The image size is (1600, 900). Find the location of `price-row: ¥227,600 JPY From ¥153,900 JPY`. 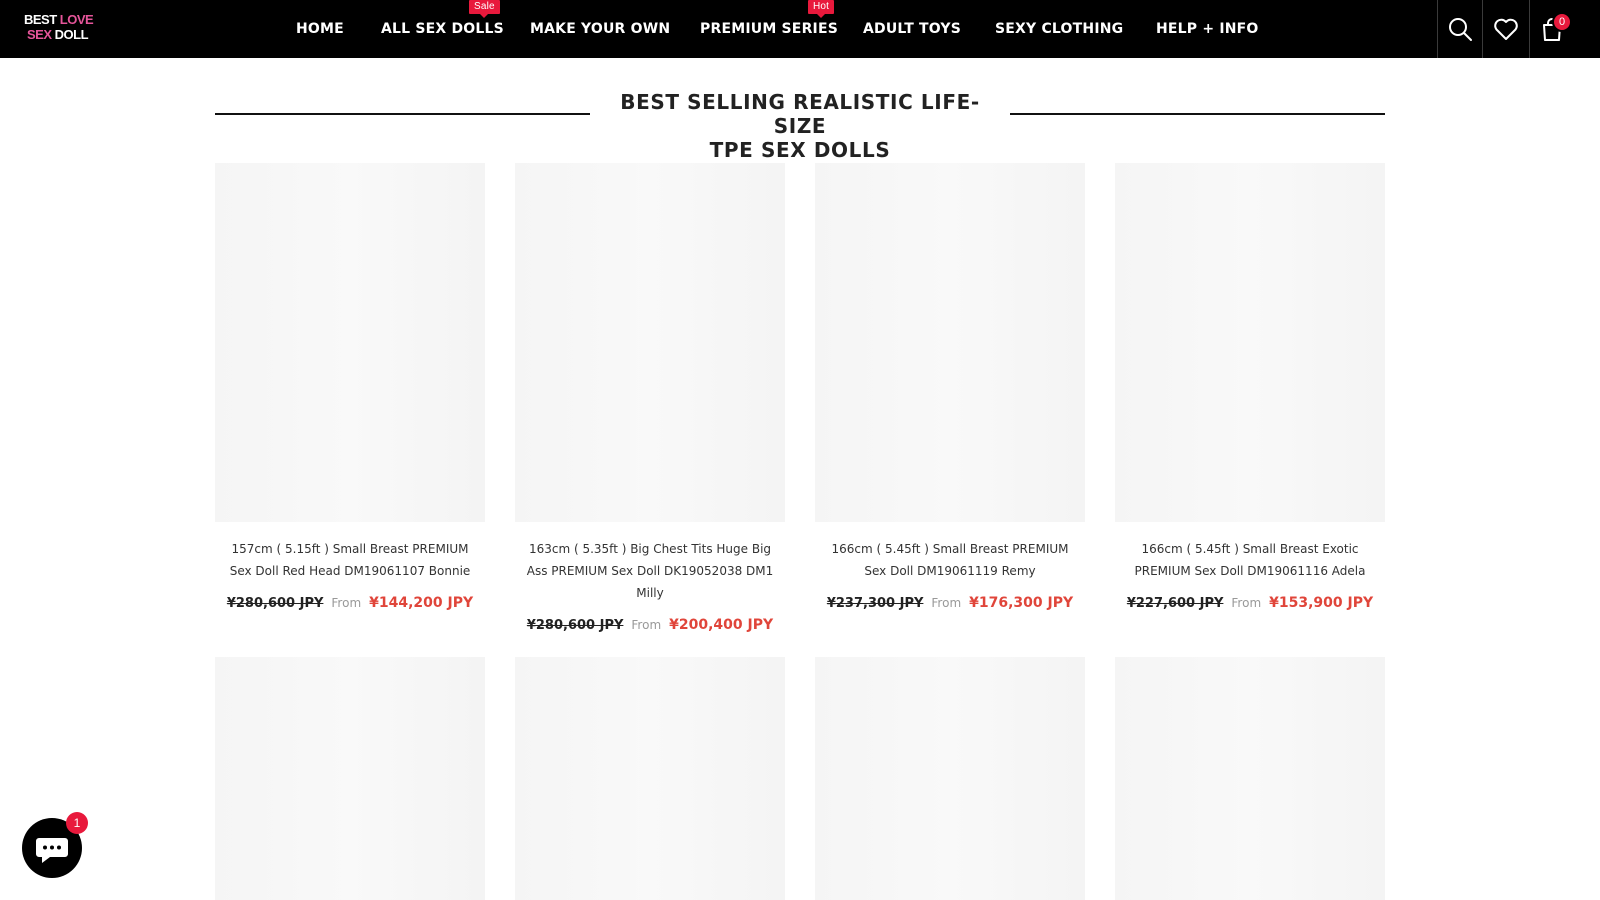

price-row: ¥227,600 JPY From ¥153,900 JPY is located at coordinates (1250, 601).